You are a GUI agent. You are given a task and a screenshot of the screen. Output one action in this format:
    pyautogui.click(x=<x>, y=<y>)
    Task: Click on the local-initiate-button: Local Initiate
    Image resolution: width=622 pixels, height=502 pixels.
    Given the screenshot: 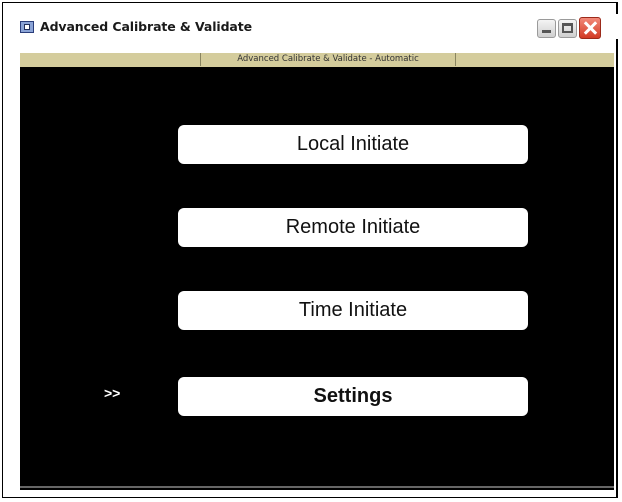 What is the action you would take?
    pyautogui.click(x=353, y=144)
    